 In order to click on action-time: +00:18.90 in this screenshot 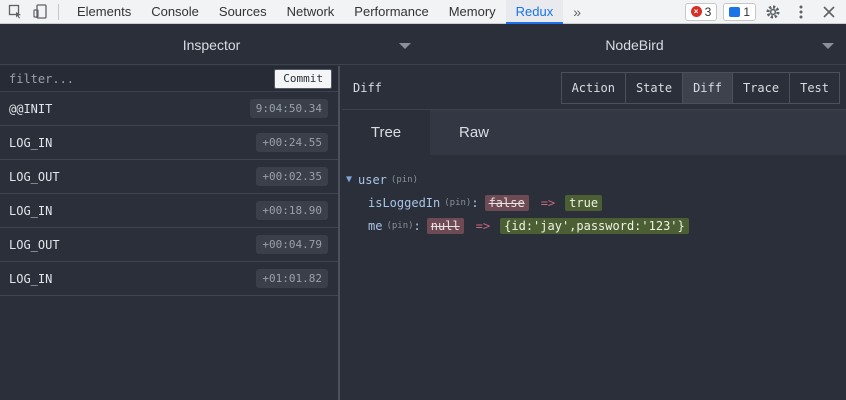, I will do `click(292, 210)`.